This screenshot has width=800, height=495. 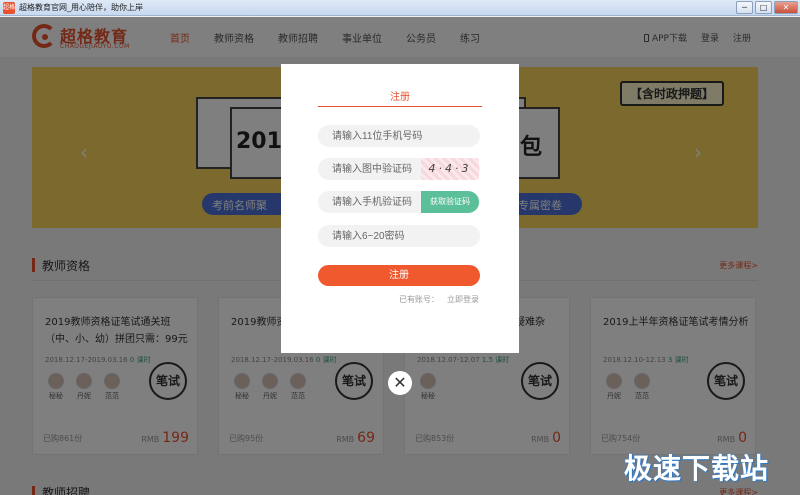 I want to click on window-titlebar: 超格 超格教育官网_用心陪伴，助你上岸 ─ □ ✕, so click(x=400, y=8).